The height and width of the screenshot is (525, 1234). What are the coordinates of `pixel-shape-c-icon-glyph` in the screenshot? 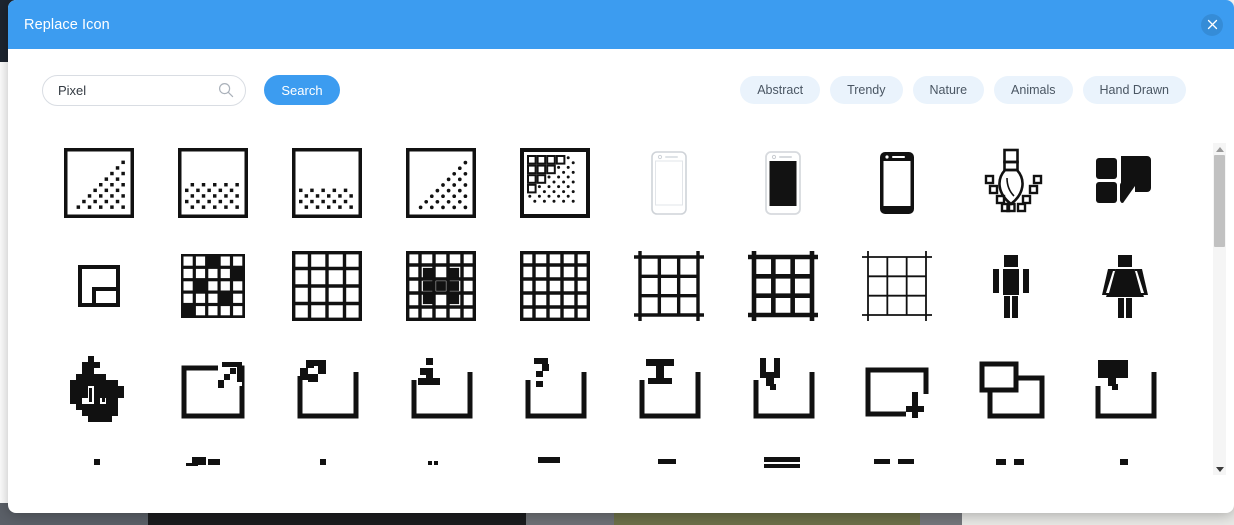 It's located at (323, 461).